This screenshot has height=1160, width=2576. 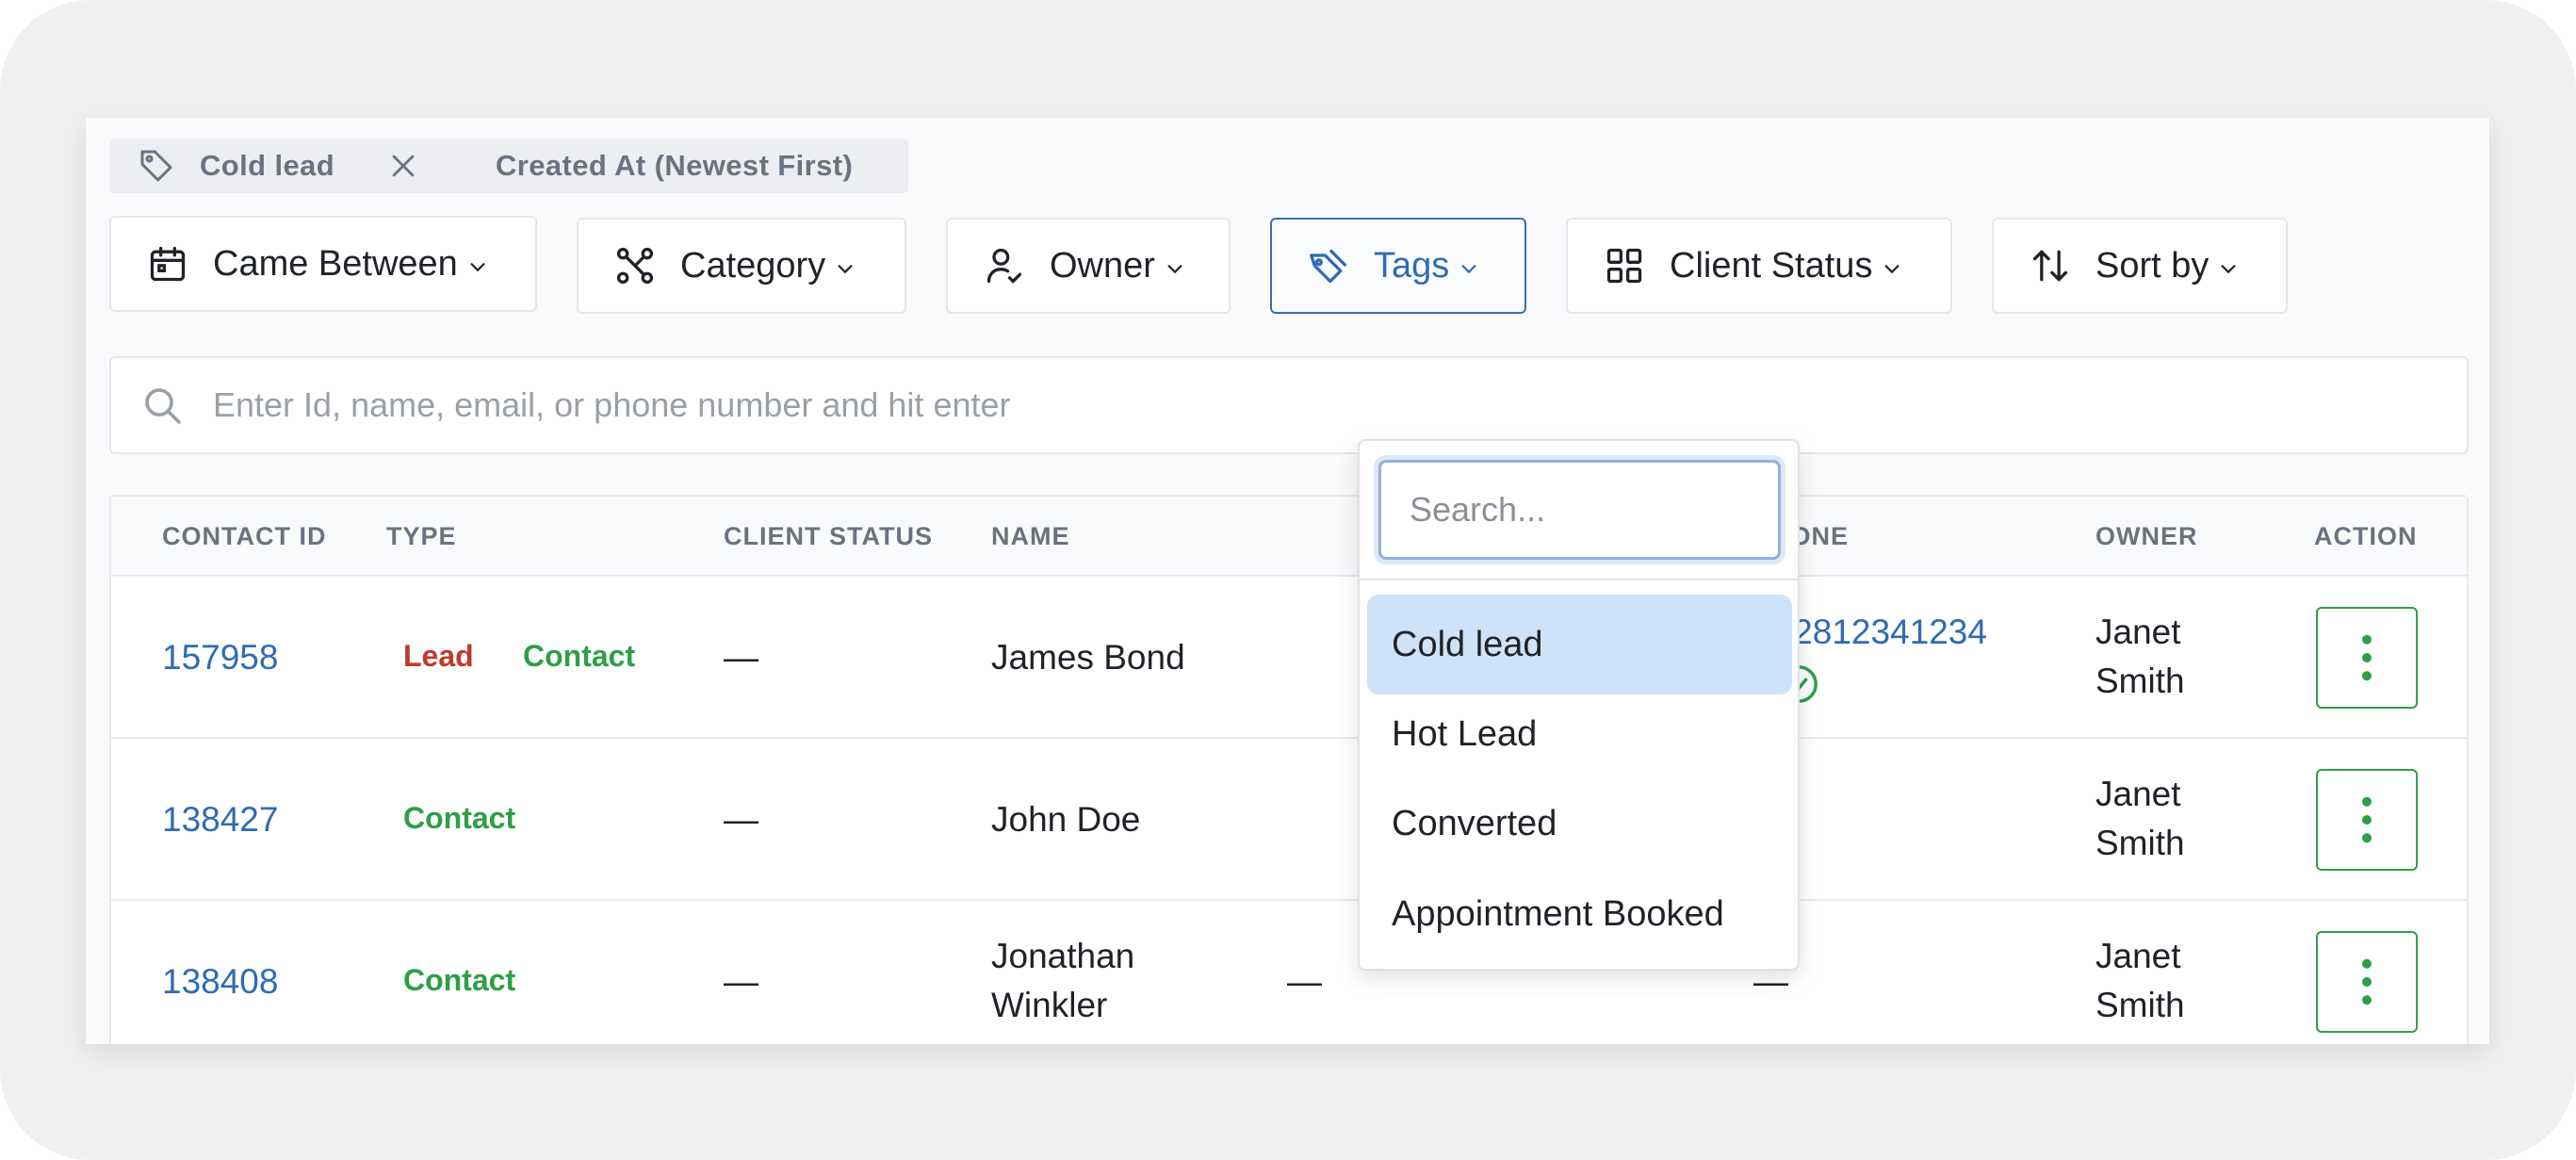 I want to click on chip-label: Created At (Newest First), so click(x=675, y=165).